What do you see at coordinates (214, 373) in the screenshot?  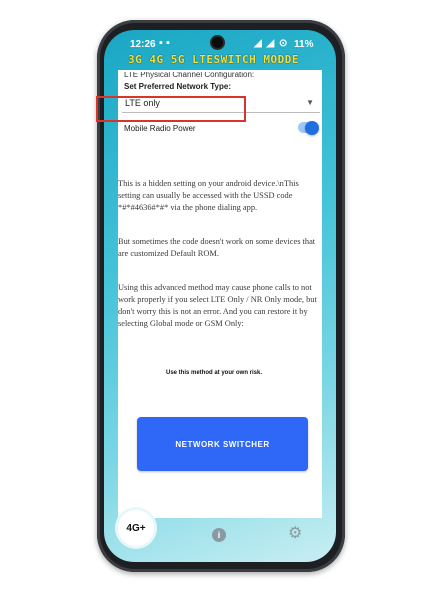 I see `risk-warning: Use this method at your own risk.` at bounding box center [214, 373].